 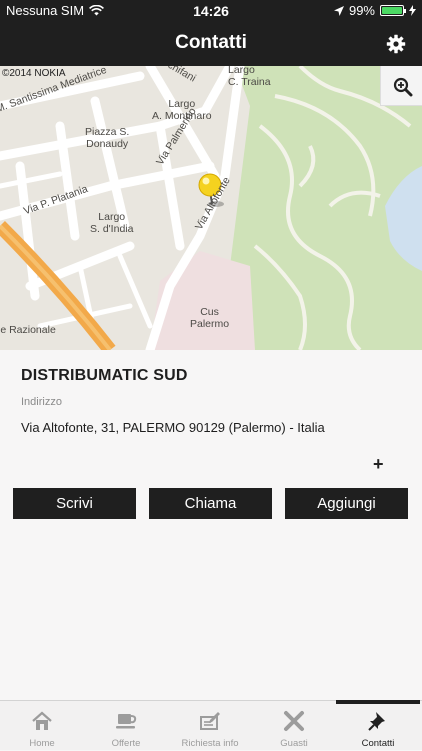 I want to click on battery-percent: 99%, so click(x=361, y=10).